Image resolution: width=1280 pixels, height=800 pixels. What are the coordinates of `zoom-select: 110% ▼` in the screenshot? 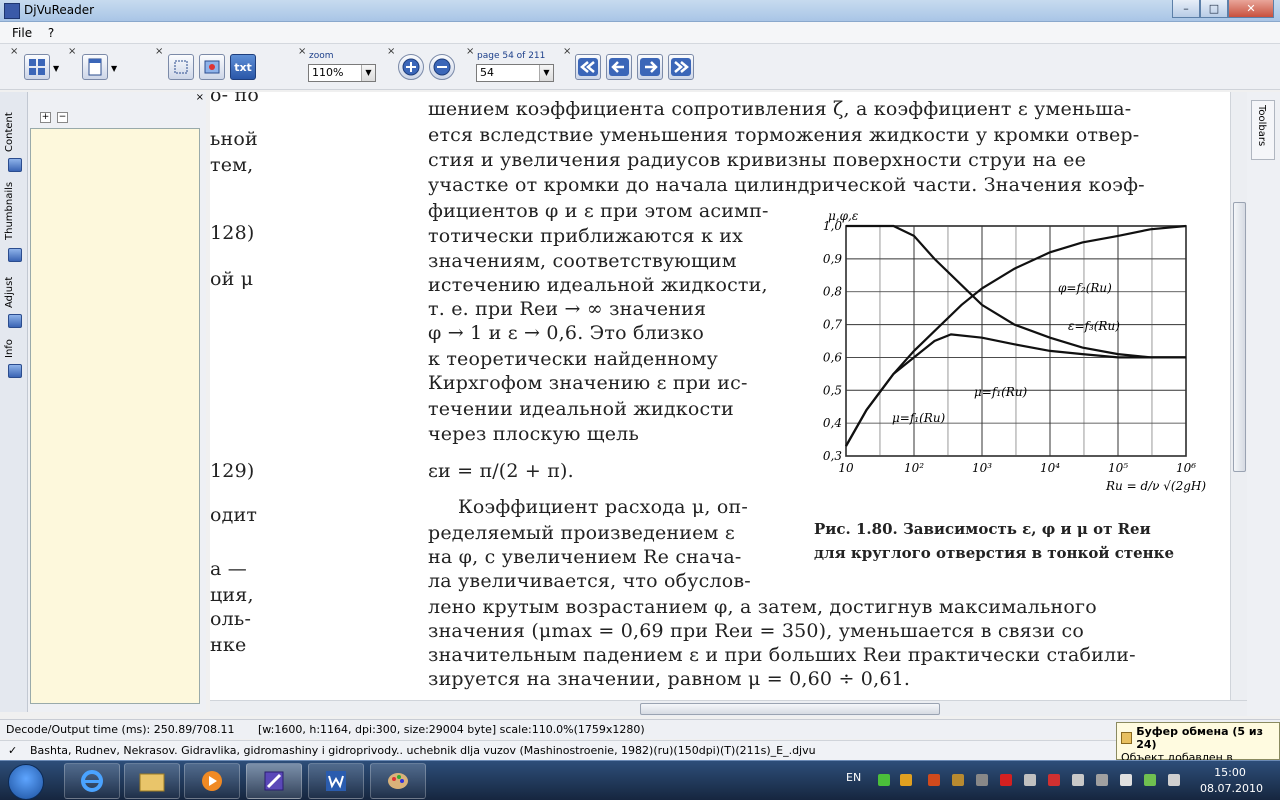 It's located at (342, 73).